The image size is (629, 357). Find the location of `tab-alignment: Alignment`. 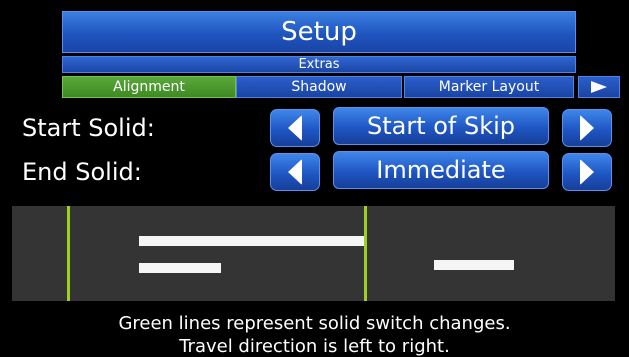

tab-alignment: Alignment is located at coordinates (149, 87).